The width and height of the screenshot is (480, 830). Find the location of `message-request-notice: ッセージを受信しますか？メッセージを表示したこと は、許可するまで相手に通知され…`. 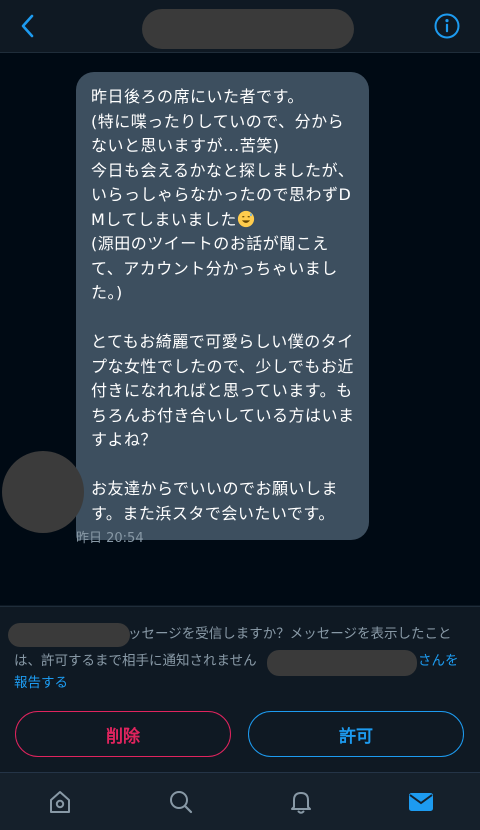

message-request-notice: ッセージを受信しますか？メッセージを表示したこと は、許可するまで相手に通知され… is located at coordinates (240, 653).